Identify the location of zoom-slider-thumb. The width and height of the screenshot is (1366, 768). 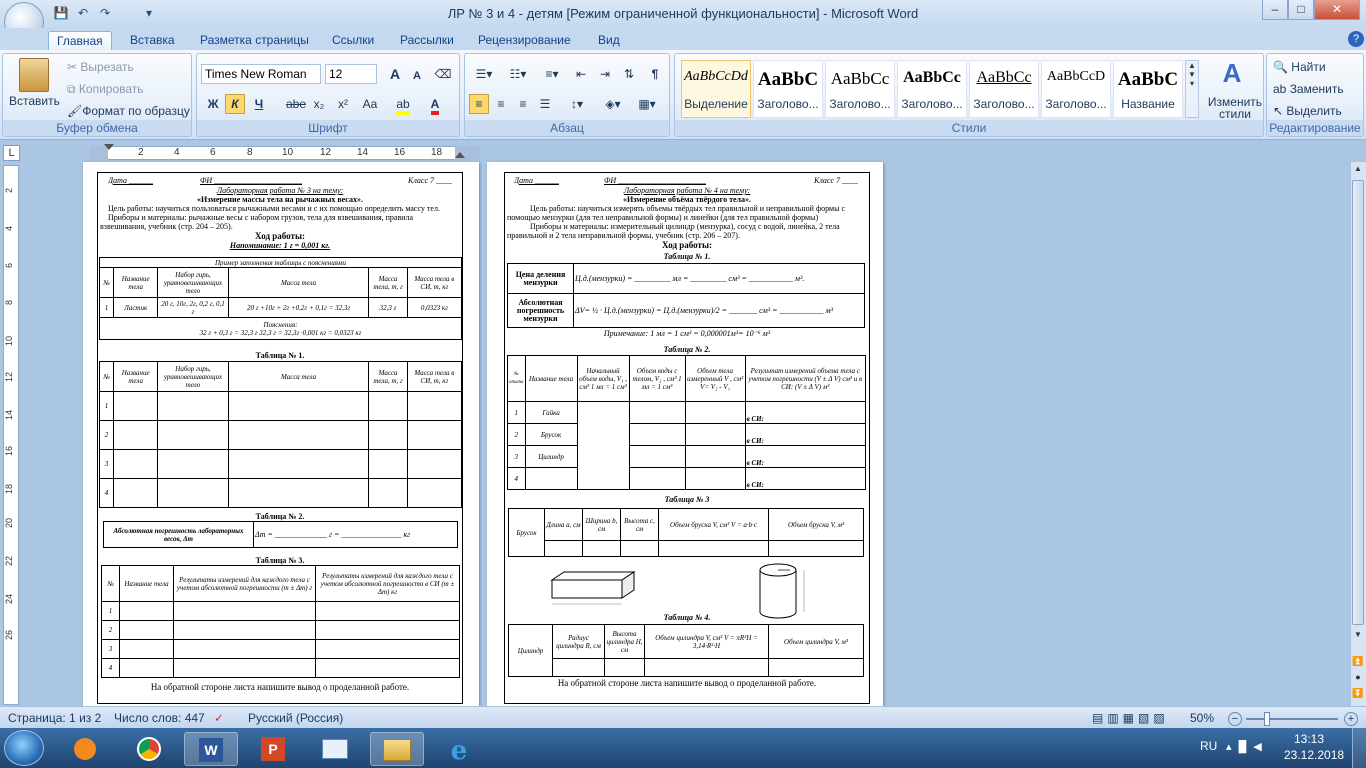
(1267, 719).